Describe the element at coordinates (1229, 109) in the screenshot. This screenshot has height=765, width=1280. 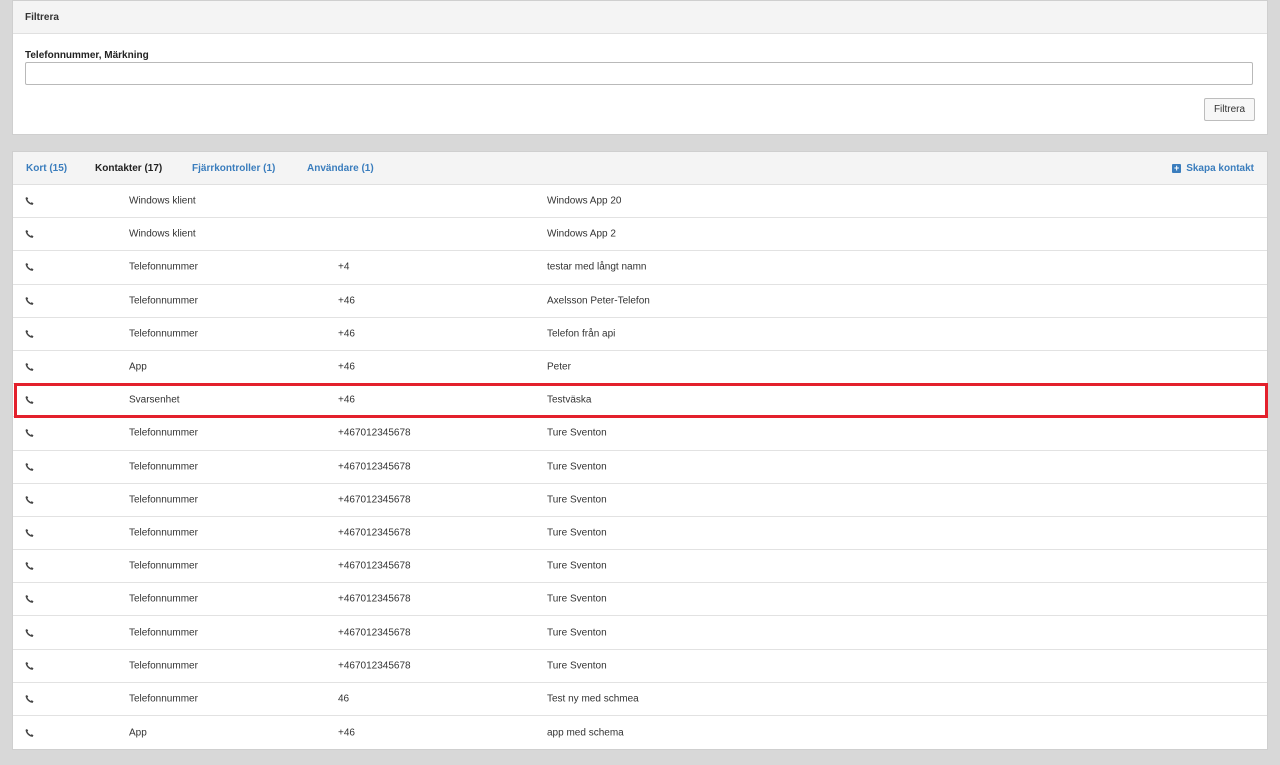
I see `filter-button: Filtrera` at that location.